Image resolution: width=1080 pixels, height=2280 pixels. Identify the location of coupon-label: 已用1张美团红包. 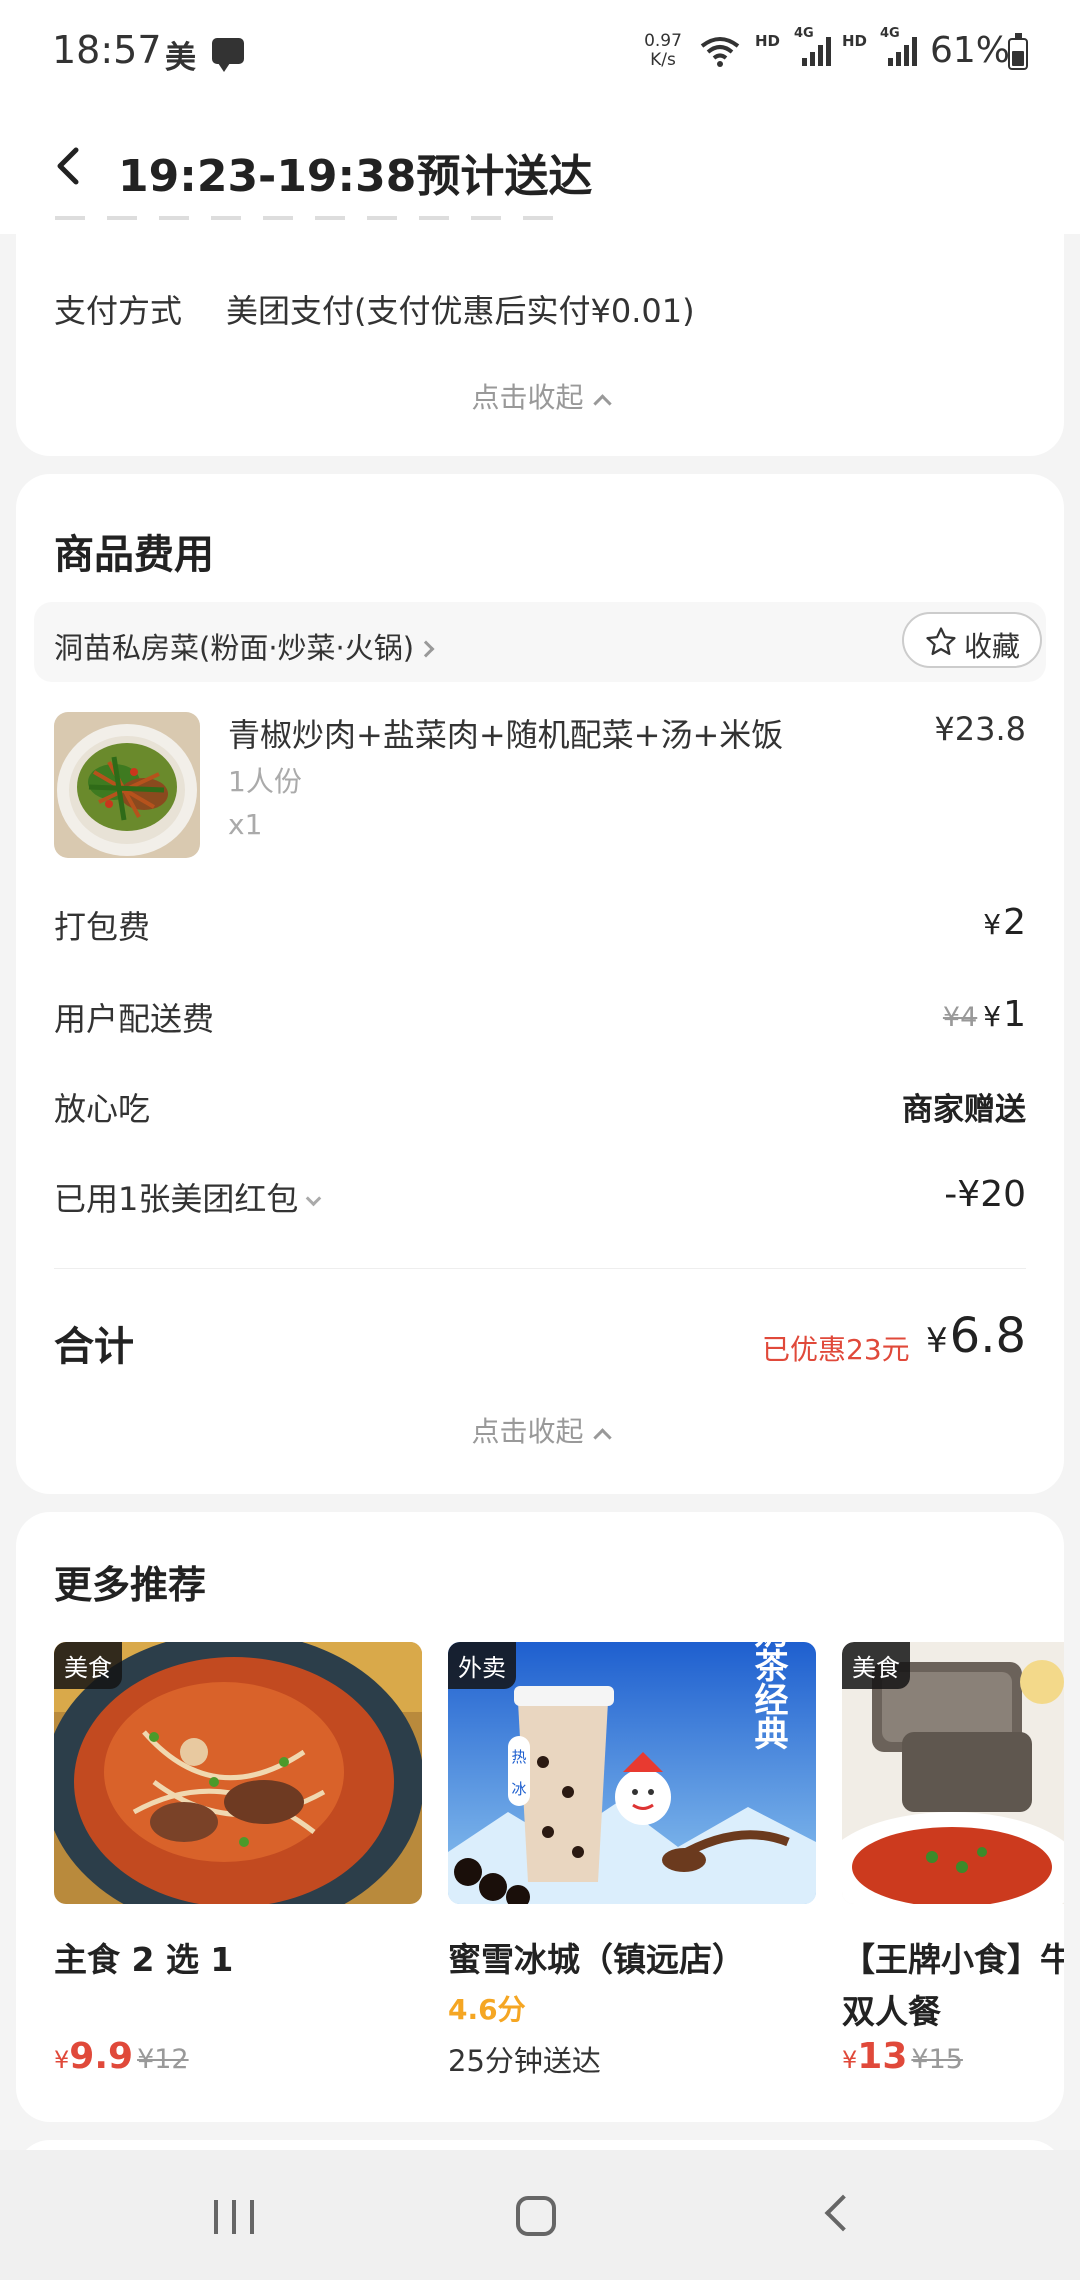
(188, 1197).